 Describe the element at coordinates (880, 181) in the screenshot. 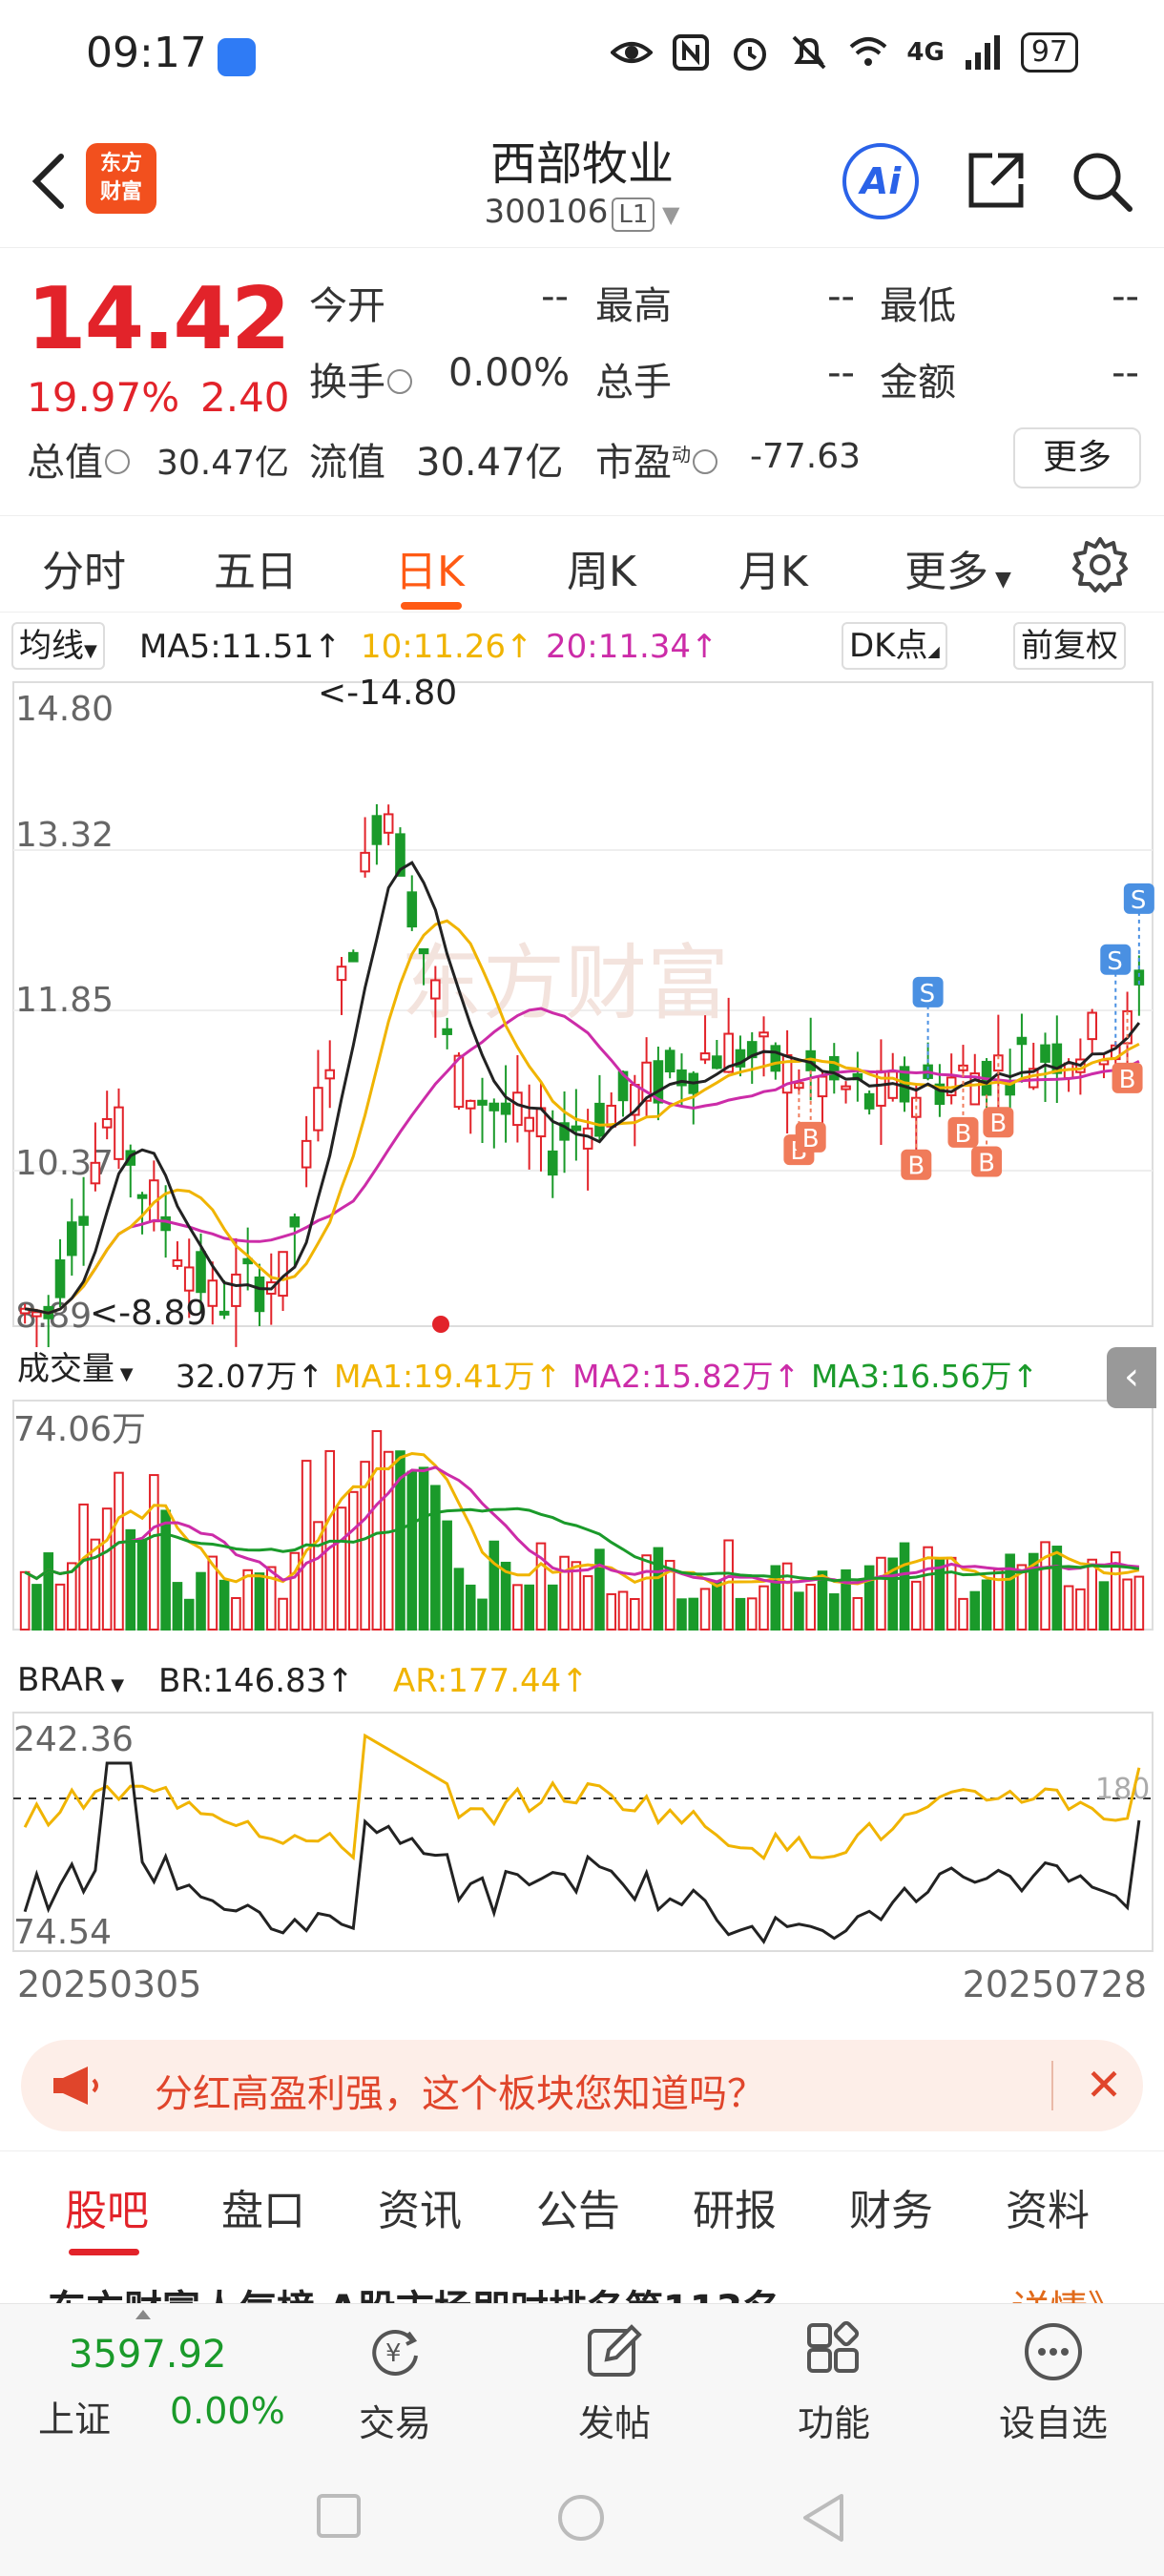

I see `ai-button: Ai` at that location.